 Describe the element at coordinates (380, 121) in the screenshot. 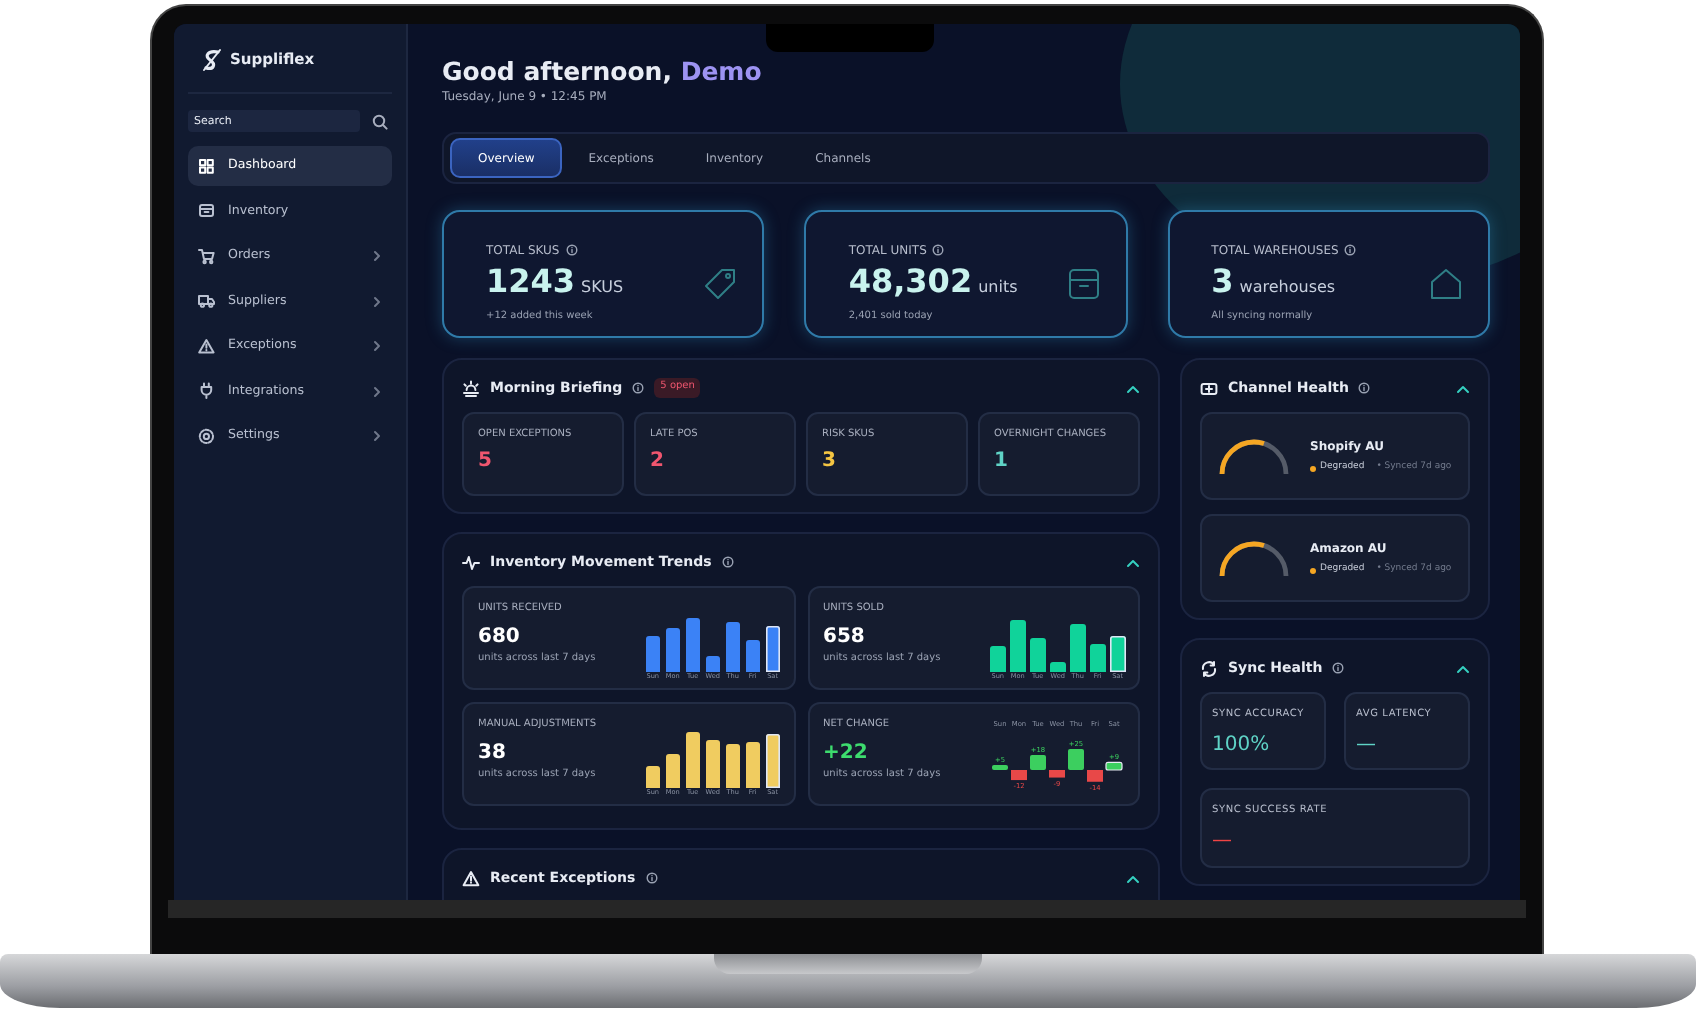

I see `search-icon` at that location.